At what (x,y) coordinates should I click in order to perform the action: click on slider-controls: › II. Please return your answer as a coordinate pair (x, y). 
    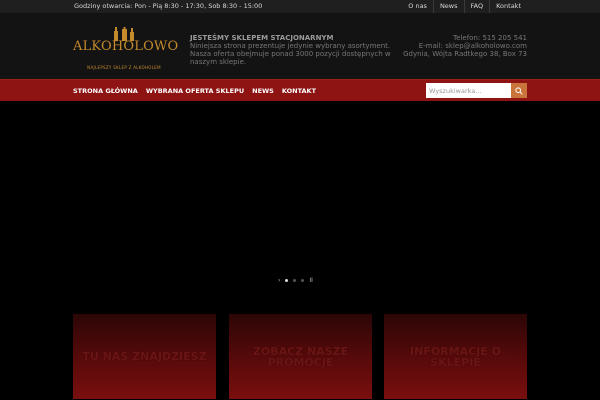
    Looking at the image, I should click on (295, 280).